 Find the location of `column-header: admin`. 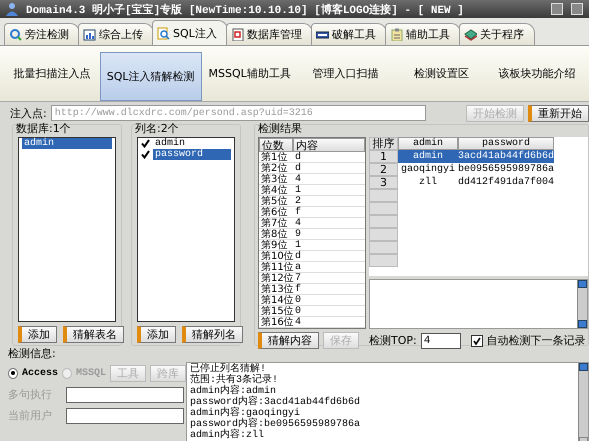

column-header: admin is located at coordinates (428, 143).